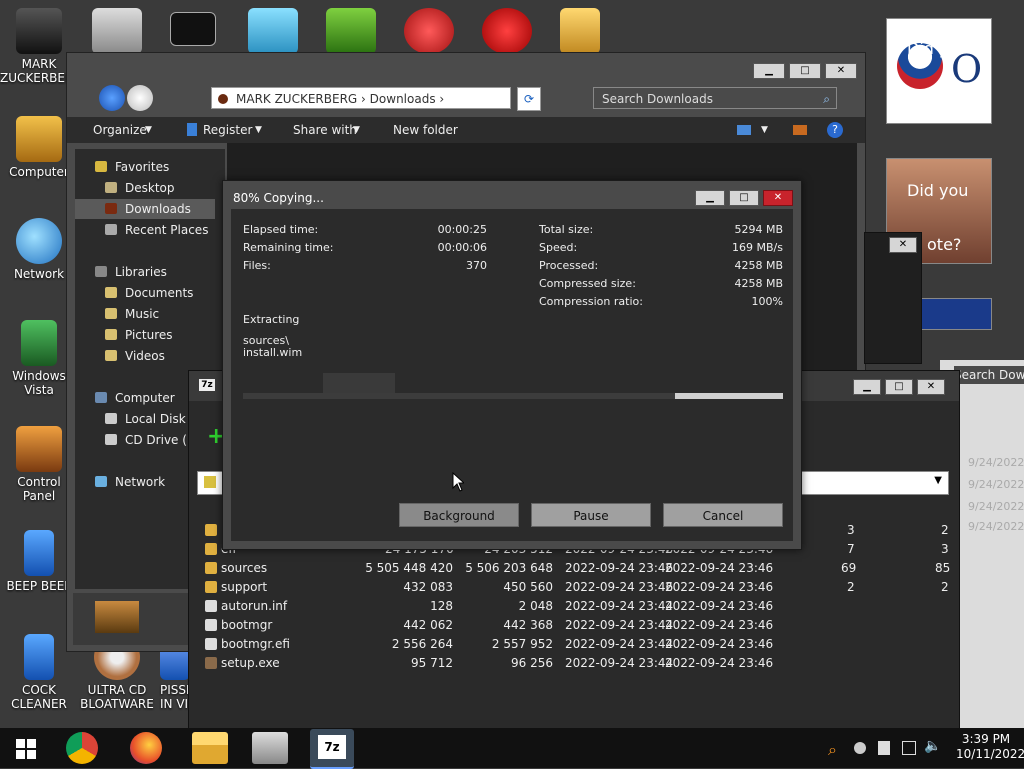 The width and height of the screenshot is (1024, 769). Describe the element at coordinates (884, 748) in the screenshot. I see `flag-icon` at that location.